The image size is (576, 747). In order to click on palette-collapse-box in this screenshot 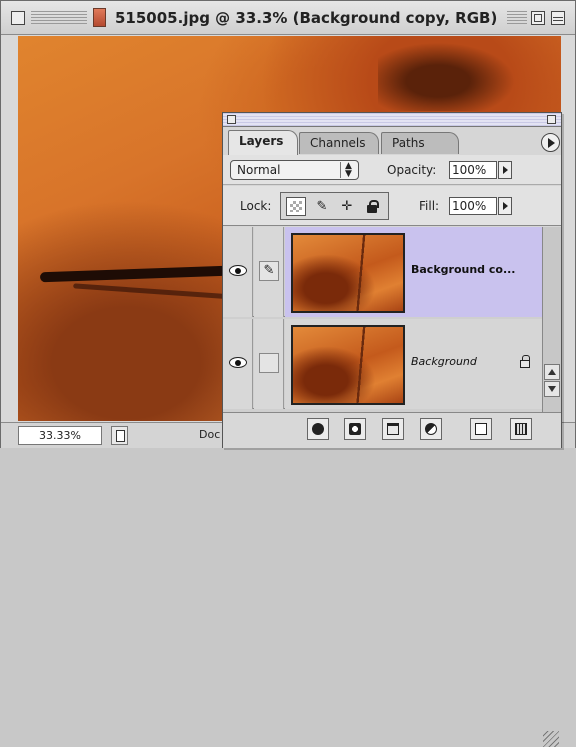, I will do `click(551, 119)`.